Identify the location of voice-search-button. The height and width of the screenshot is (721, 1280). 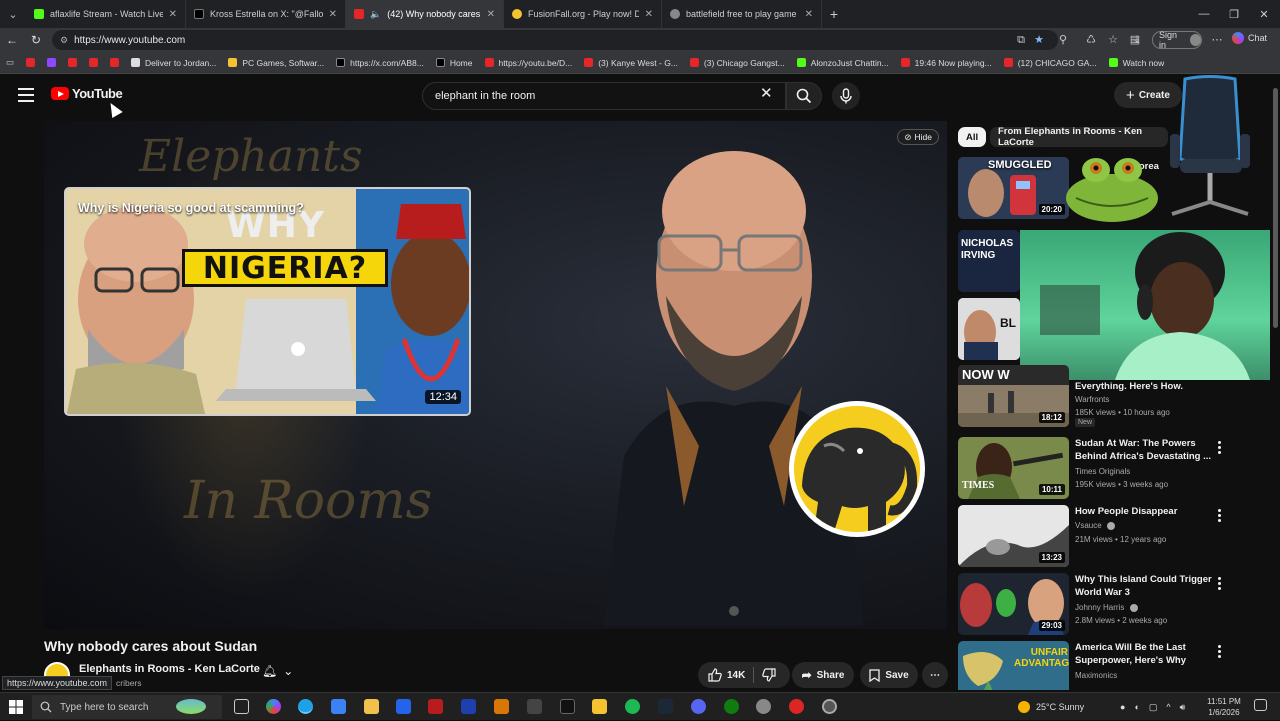
(846, 96).